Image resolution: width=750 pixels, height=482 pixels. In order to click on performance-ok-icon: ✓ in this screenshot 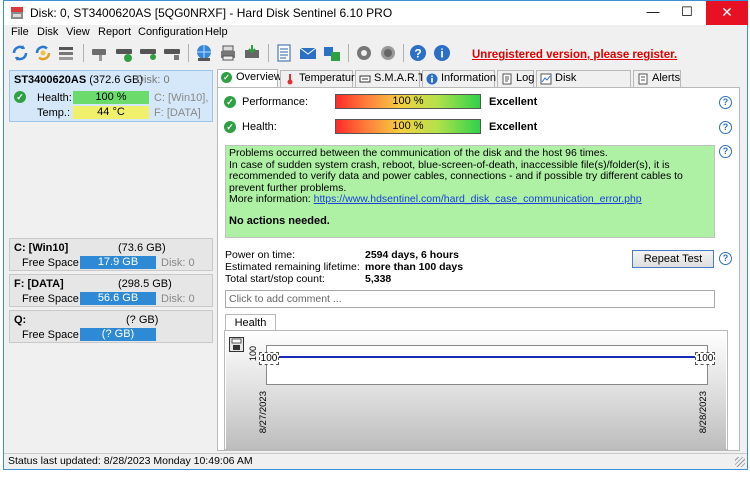, I will do `click(230, 102)`.